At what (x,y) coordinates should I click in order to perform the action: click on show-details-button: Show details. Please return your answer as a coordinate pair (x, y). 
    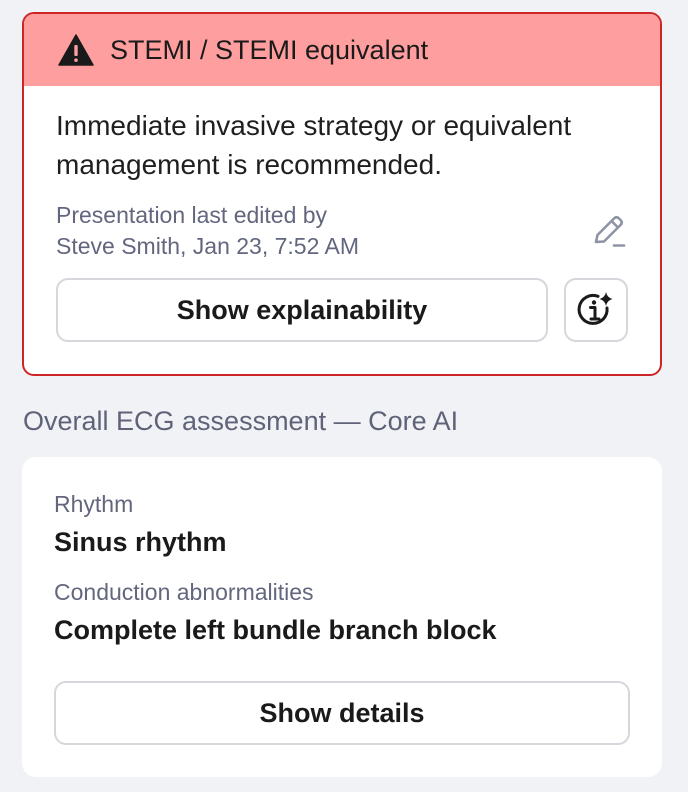
    Looking at the image, I should click on (342, 713).